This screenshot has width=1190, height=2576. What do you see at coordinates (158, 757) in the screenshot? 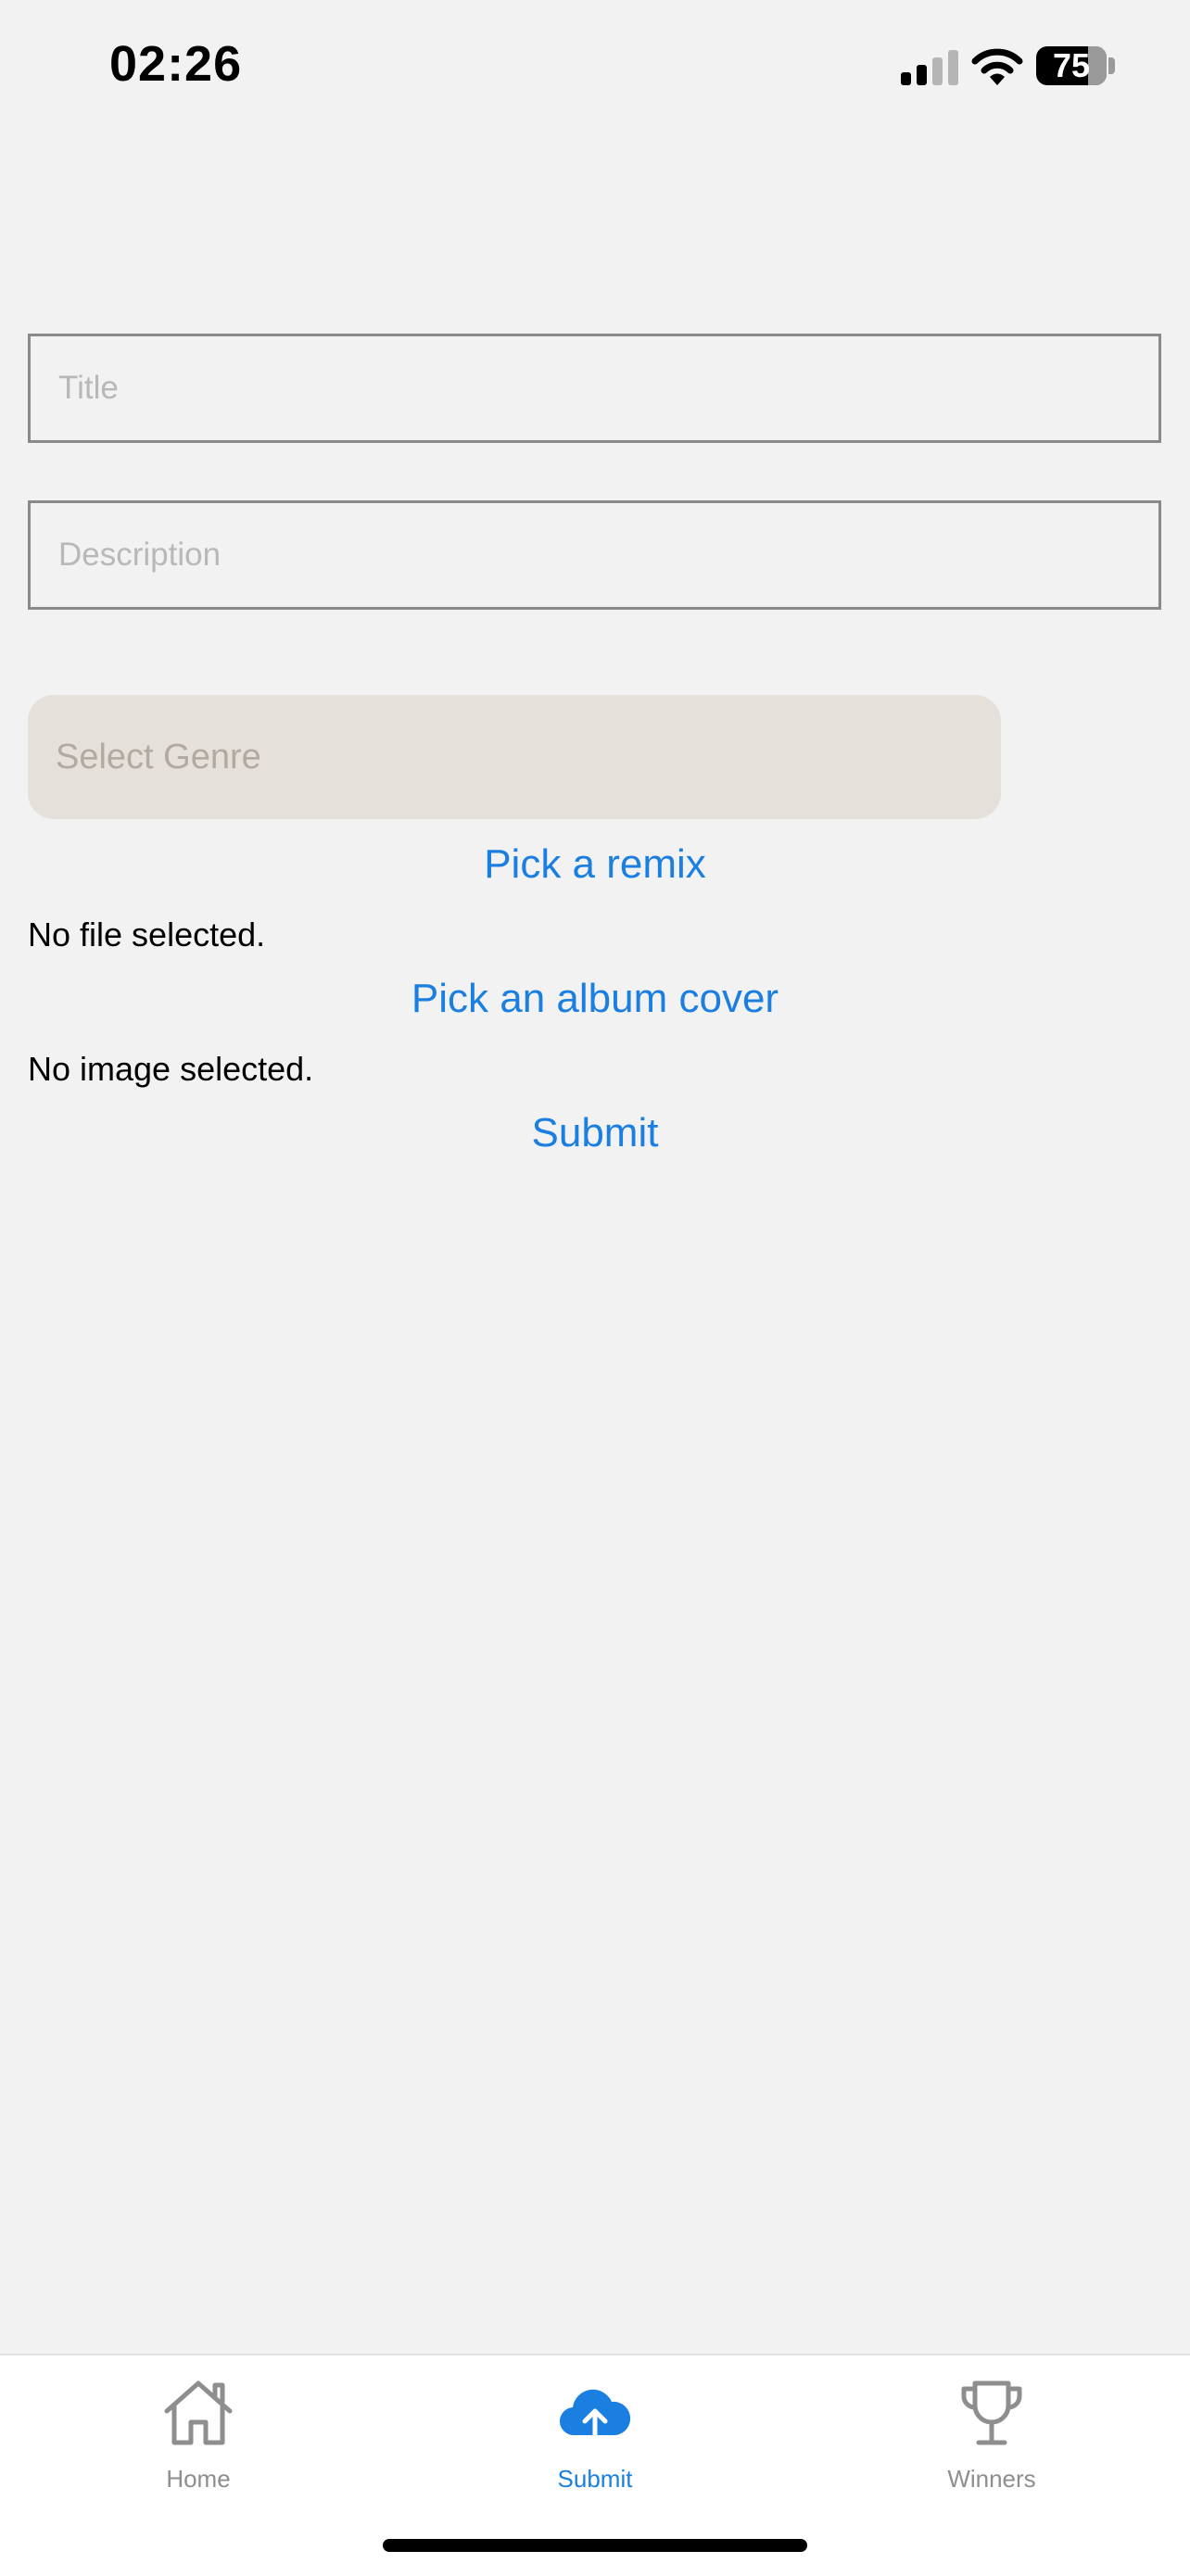
I see `genre-select-label: Select Genre` at bounding box center [158, 757].